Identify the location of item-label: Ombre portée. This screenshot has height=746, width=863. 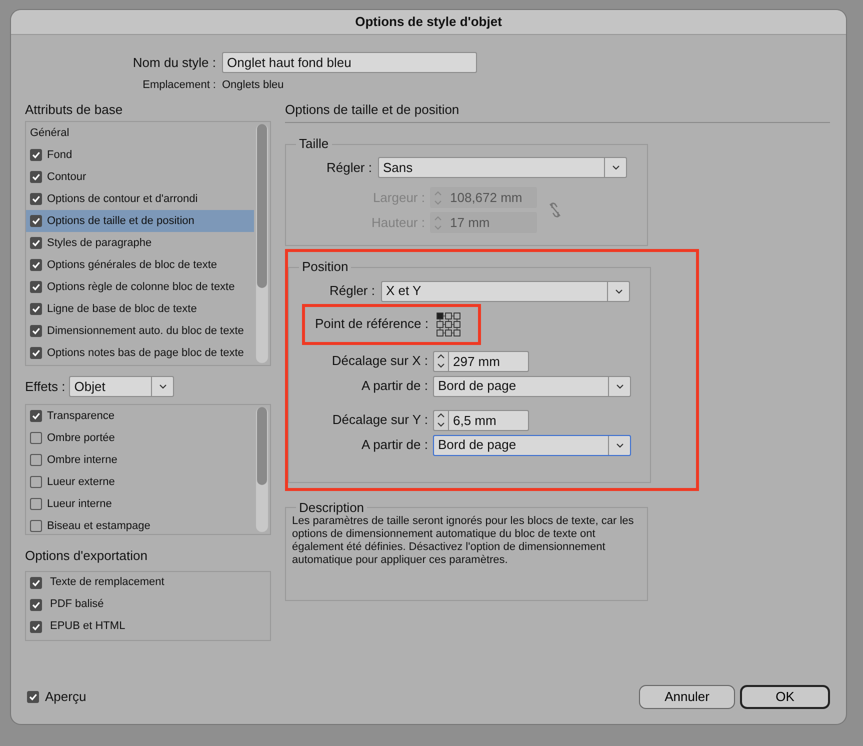
(81, 438).